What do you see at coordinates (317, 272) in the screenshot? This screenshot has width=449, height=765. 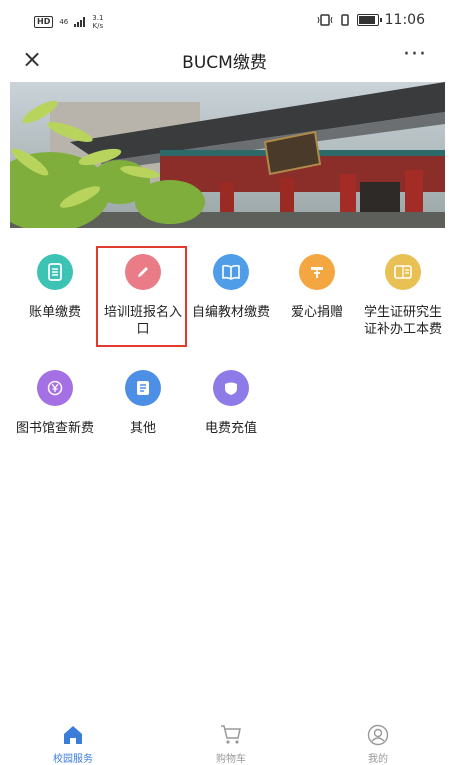 I see `donate-icon` at bounding box center [317, 272].